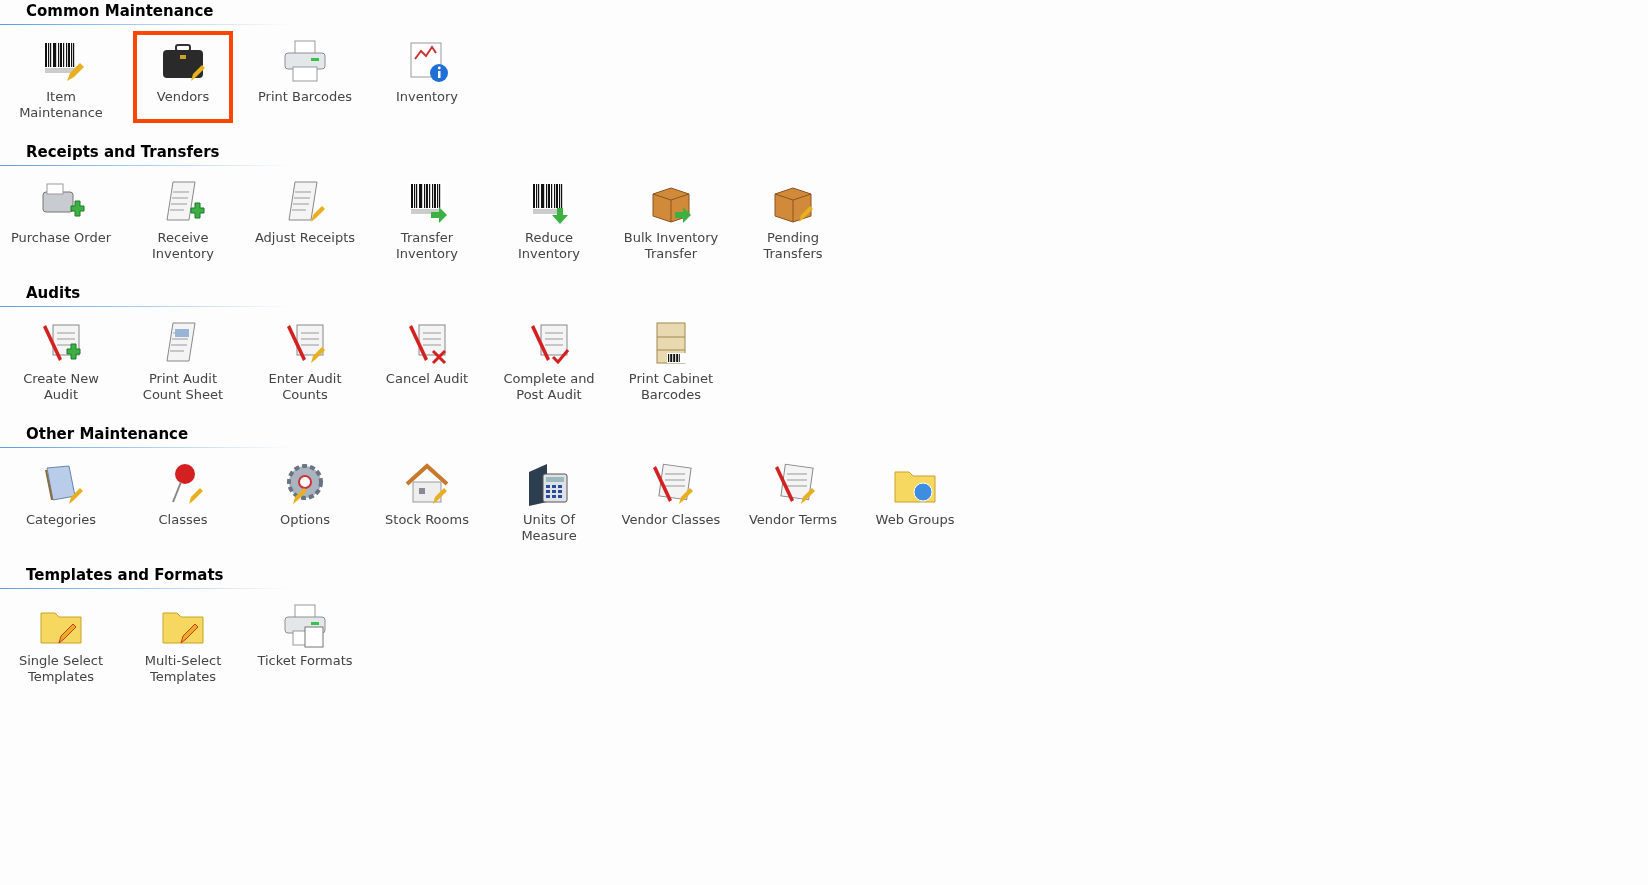 This screenshot has height=885, width=1648. What do you see at coordinates (183, 77) in the screenshot?
I see `menu-item: Vendors` at bounding box center [183, 77].